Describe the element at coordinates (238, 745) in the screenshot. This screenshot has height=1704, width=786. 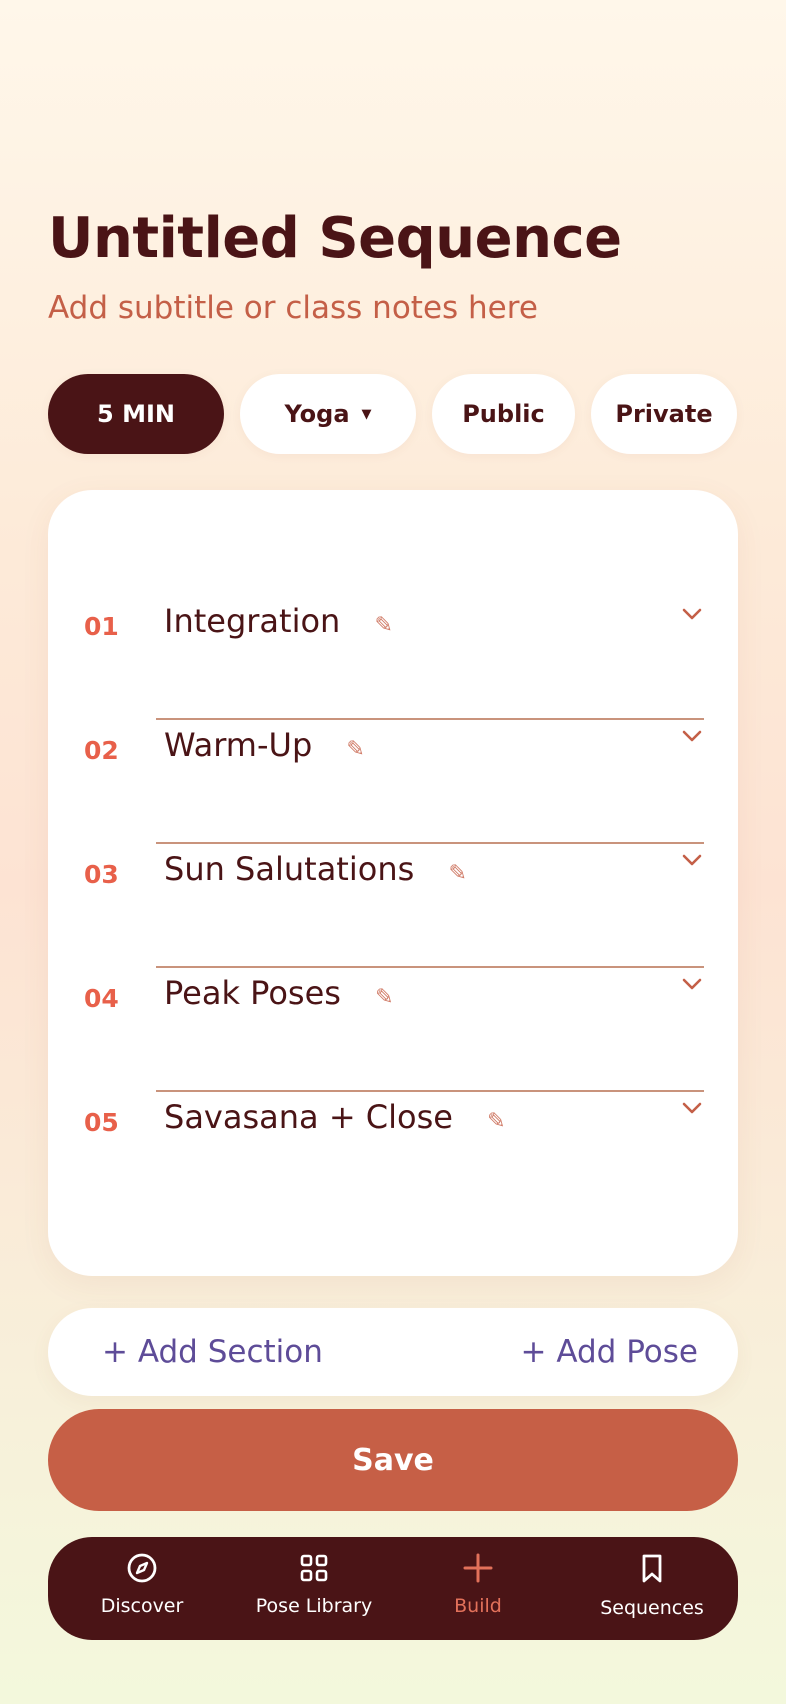
I see `section-name: Warm-Up` at that location.